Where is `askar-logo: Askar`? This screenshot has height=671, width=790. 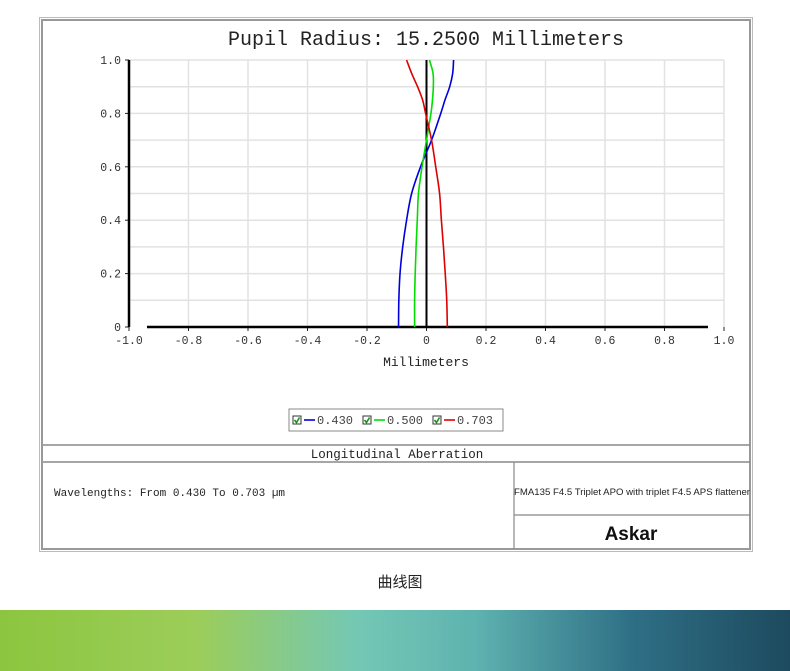 askar-logo: Askar is located at coordinates (631, 534).